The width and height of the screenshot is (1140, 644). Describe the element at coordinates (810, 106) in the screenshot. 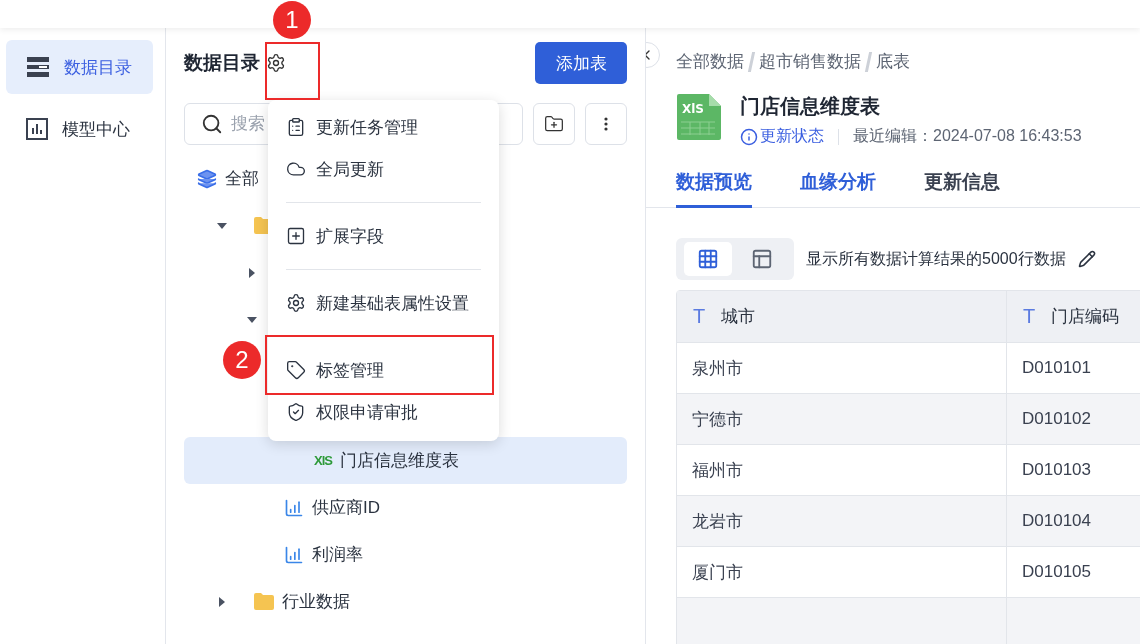

I see `table-title: 门店信息维度表` at that location.